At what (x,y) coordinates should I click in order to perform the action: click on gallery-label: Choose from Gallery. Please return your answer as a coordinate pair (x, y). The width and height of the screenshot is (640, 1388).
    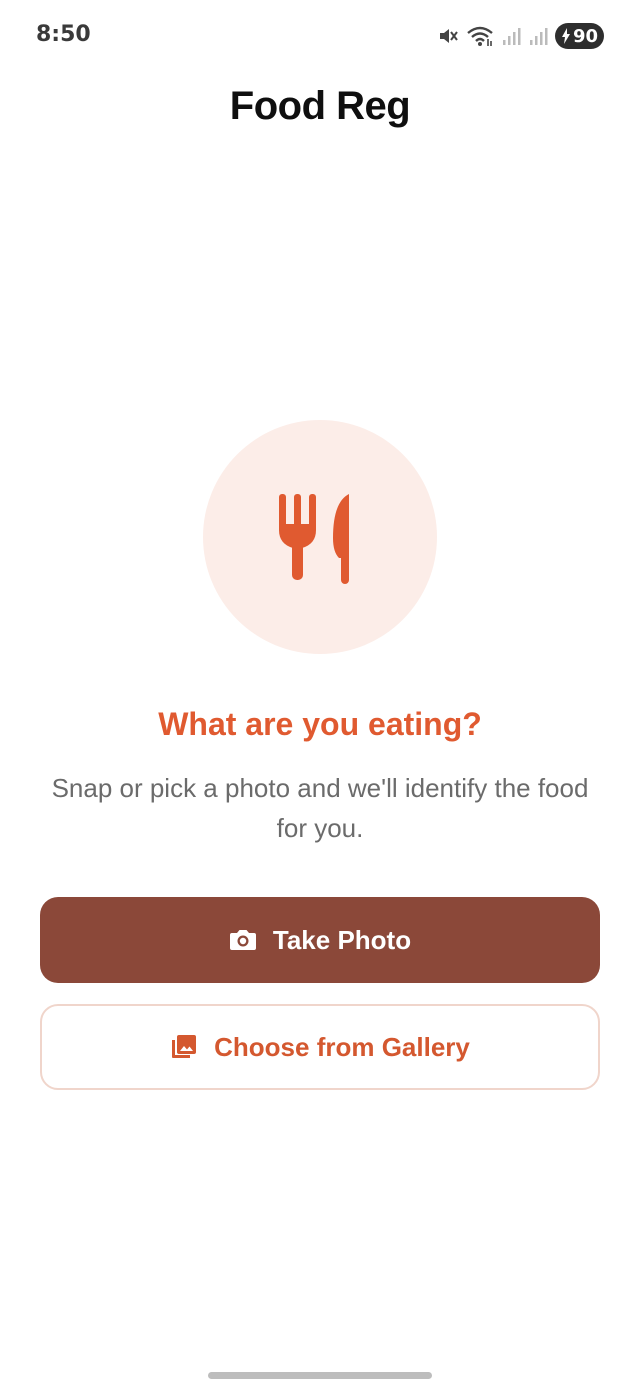
    Looking at the image, I should click on (342, 1046).